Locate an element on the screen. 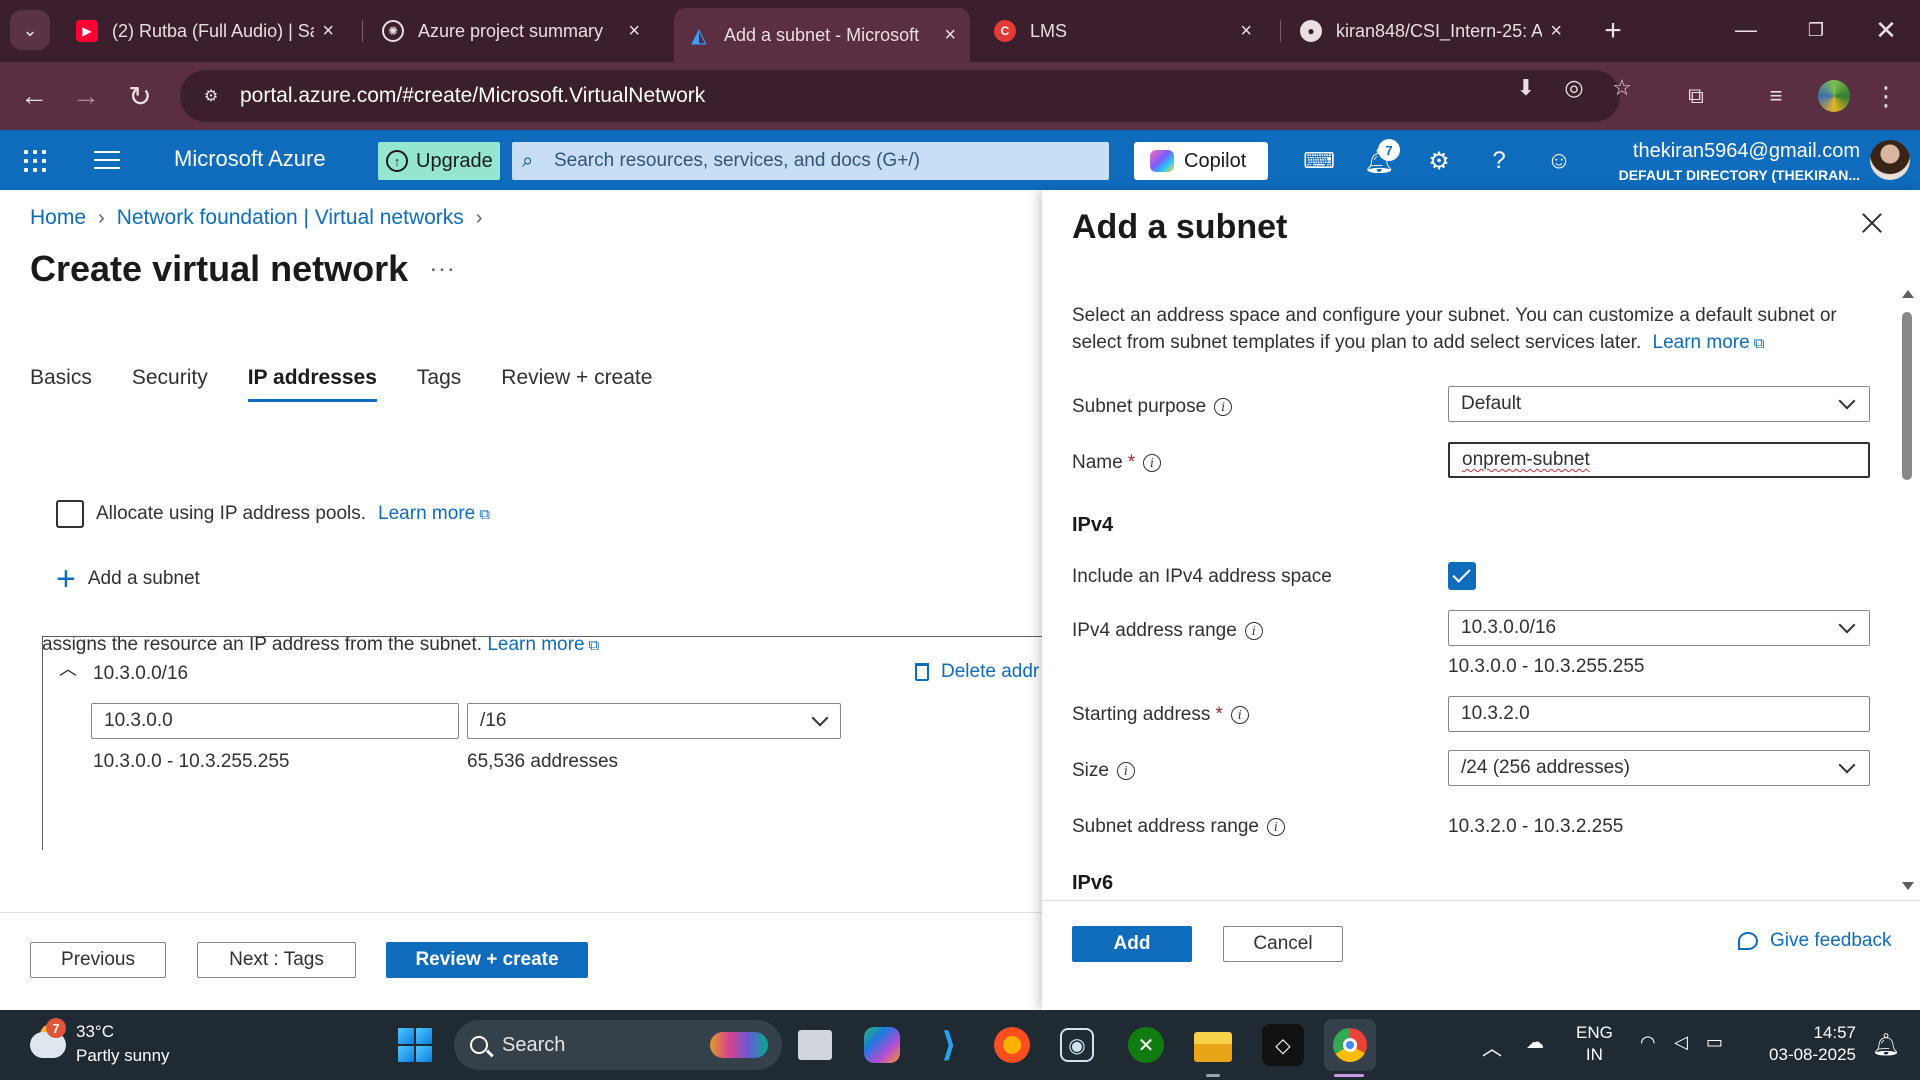  subnet-size-select: /24 (256 addresses) is located at coordinates (1659, 768).